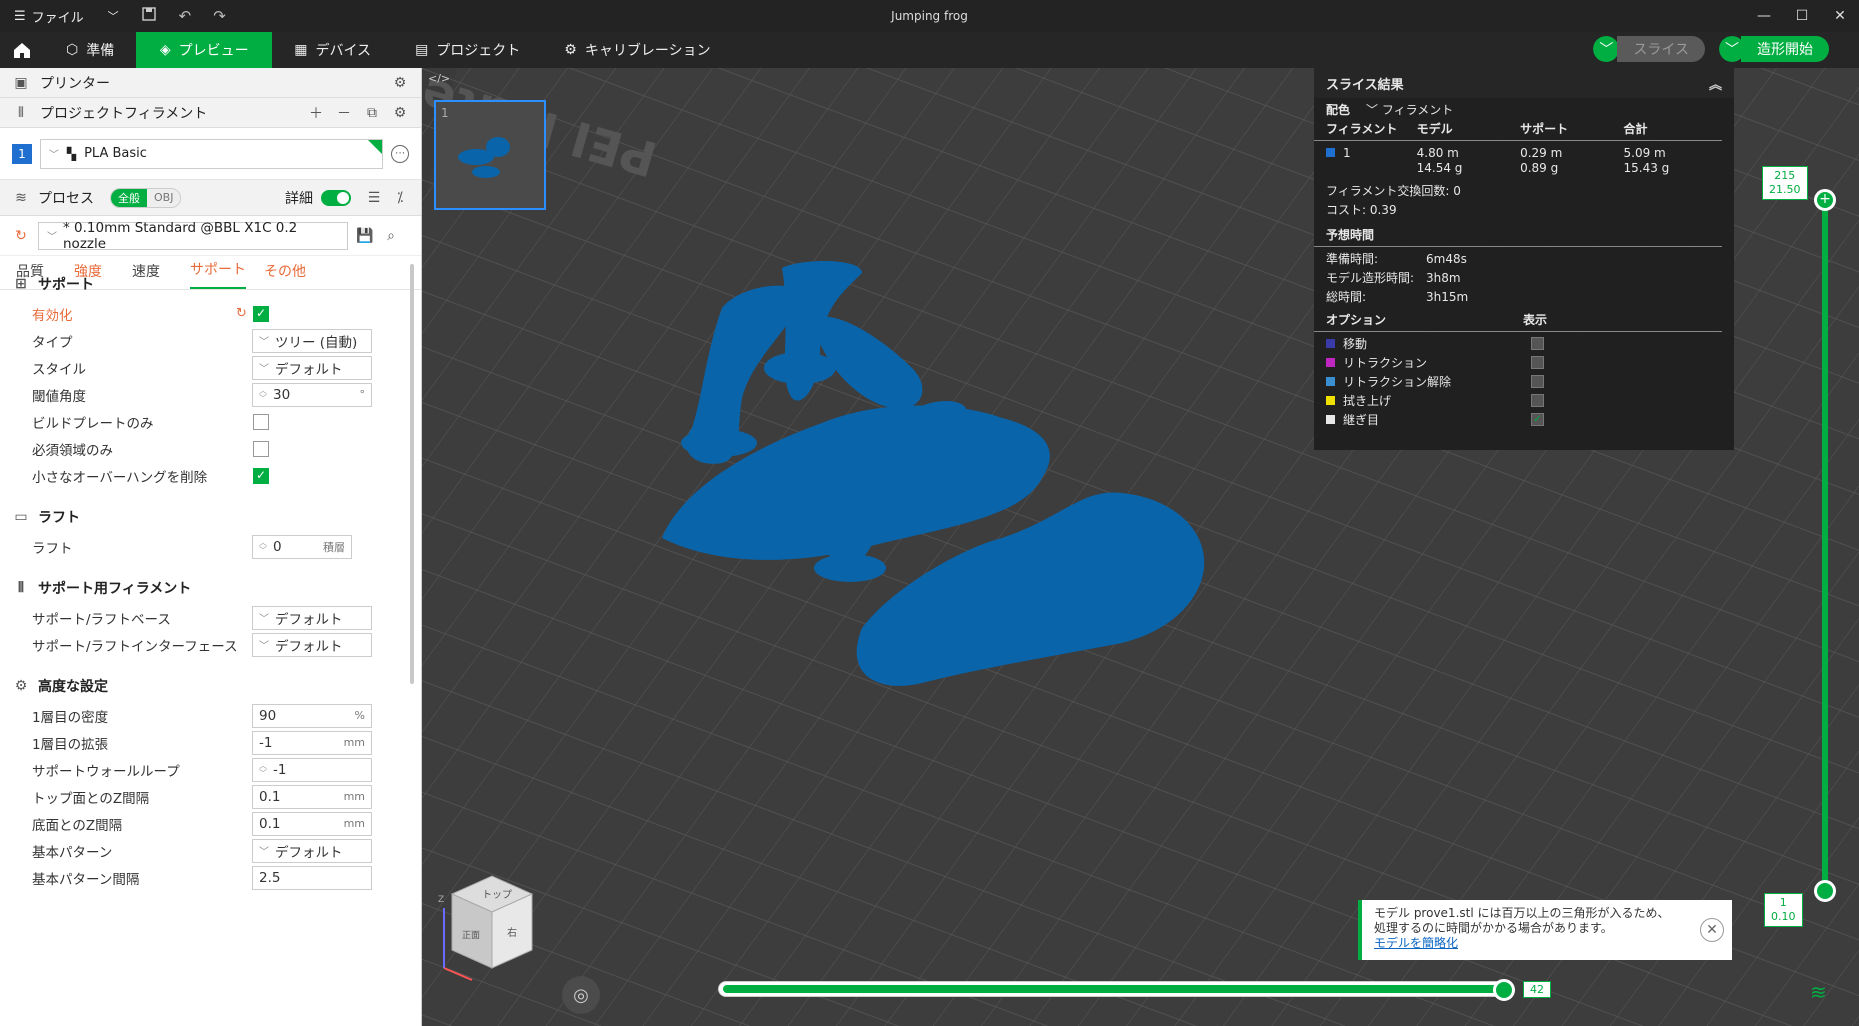 Image resolution: width=1859 pixels, height=1026 pixels. What do you see at coordinates (1537, 400) in the screenshot?
I see `option-wipe-checkbox` at bounding box center [1537, 400].